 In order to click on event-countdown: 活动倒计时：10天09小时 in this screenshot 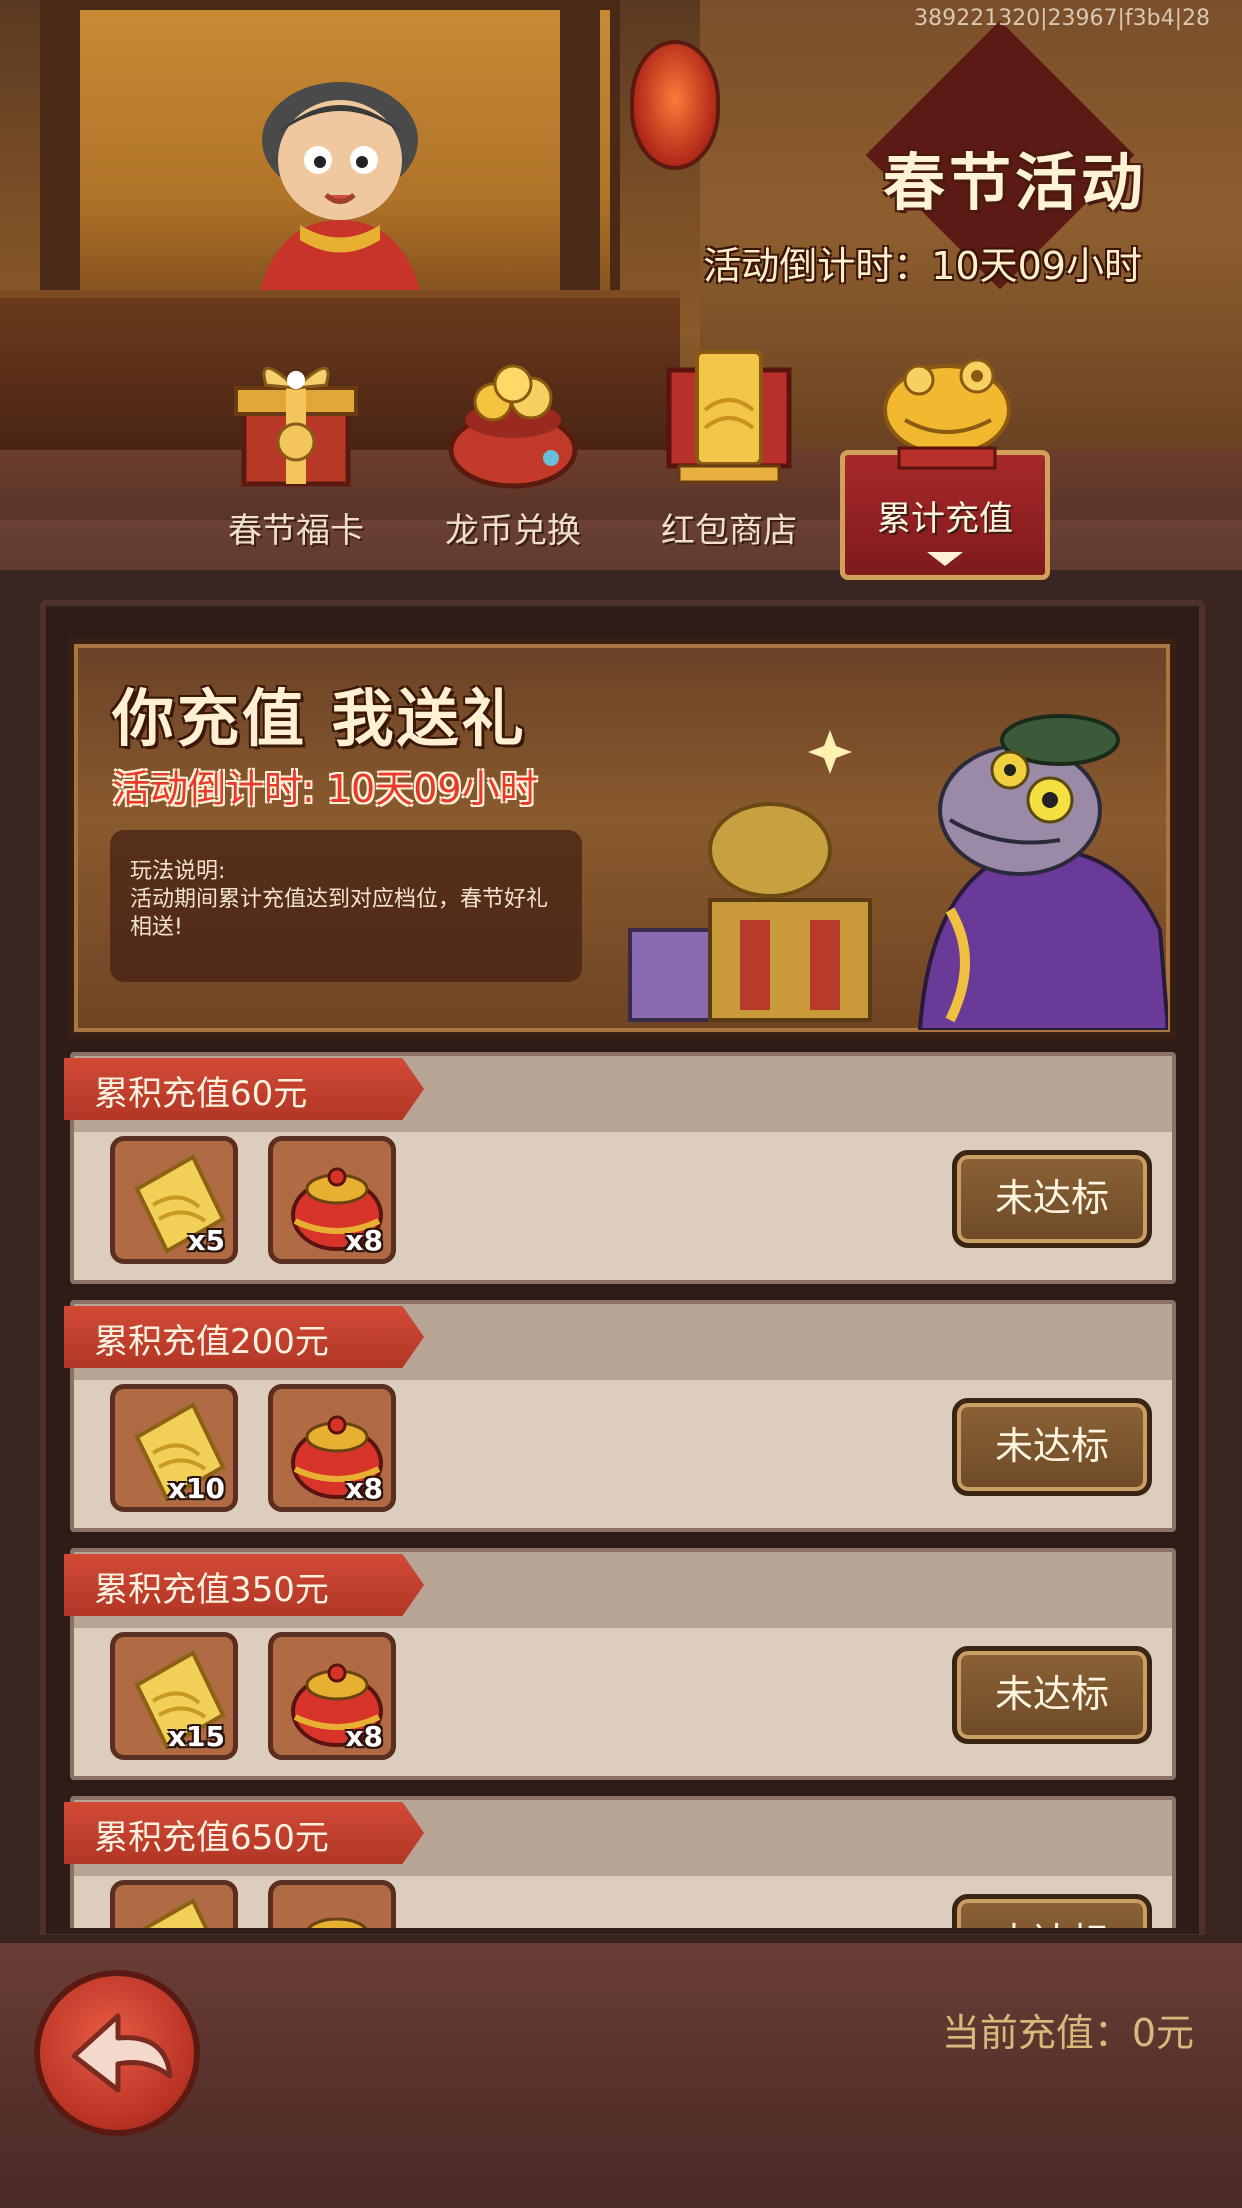, I will do `click(922, 266)`.